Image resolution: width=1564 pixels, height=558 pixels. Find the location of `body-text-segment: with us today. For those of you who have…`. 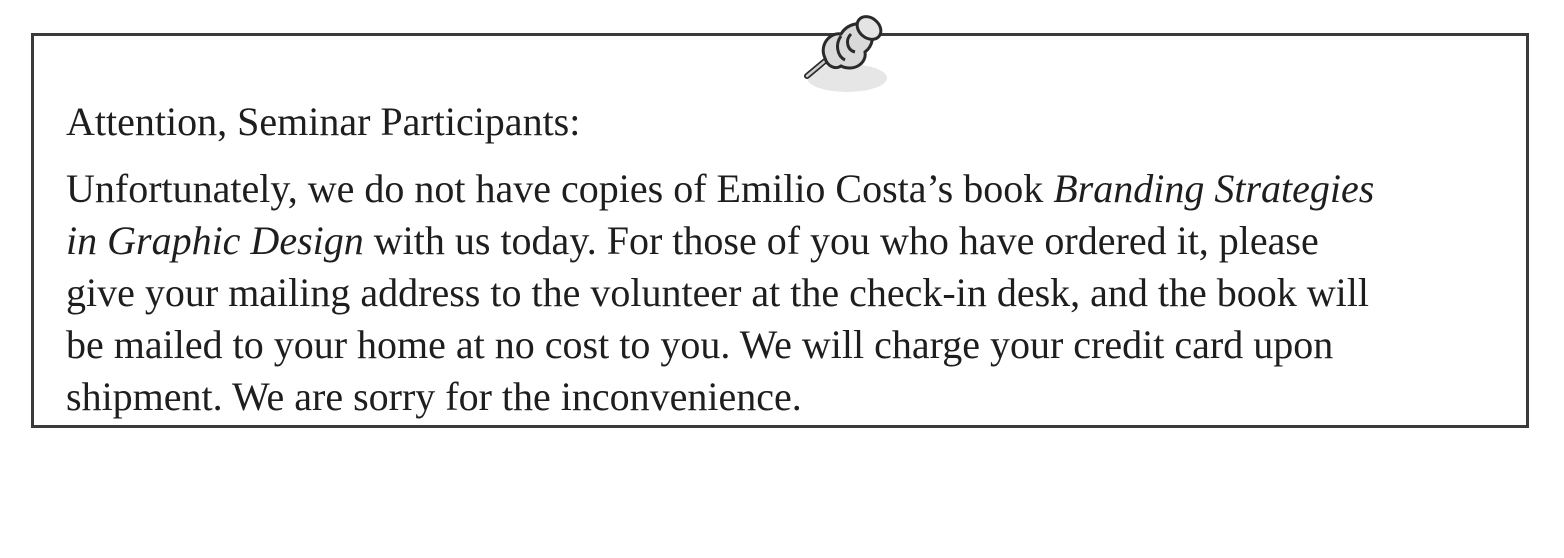

body-text-segment: with us today. For those of you who have… is located at coordinates (841, 240).